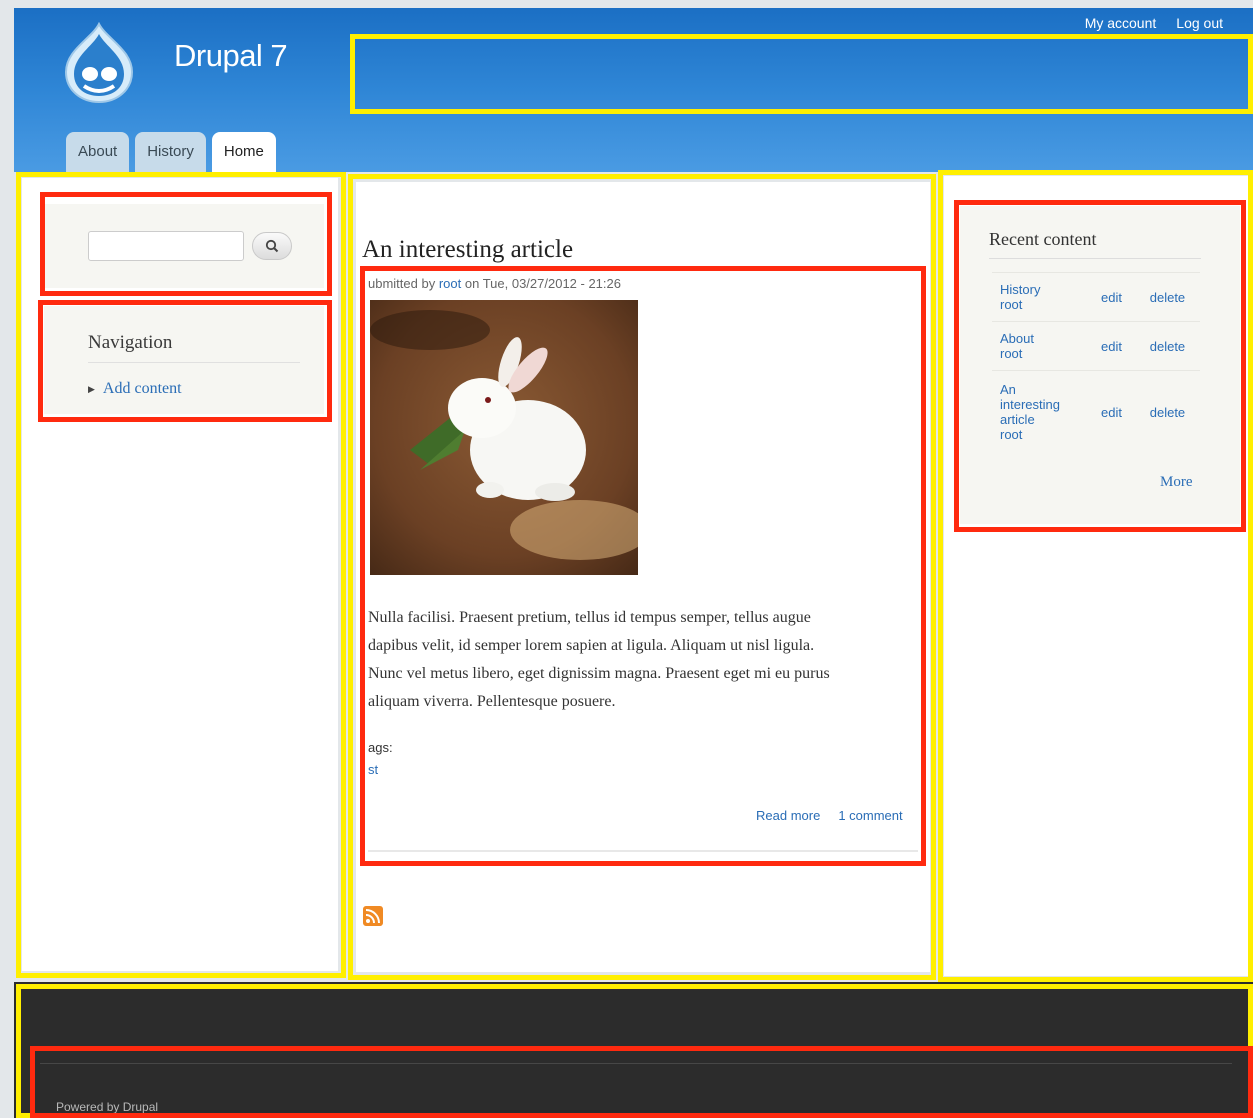 The image size is (1253, 1118). What do you see at coordinates (231, 56) in the screenshot?
I see `site-name: Drupal 7` at bounding box center [231, 56].